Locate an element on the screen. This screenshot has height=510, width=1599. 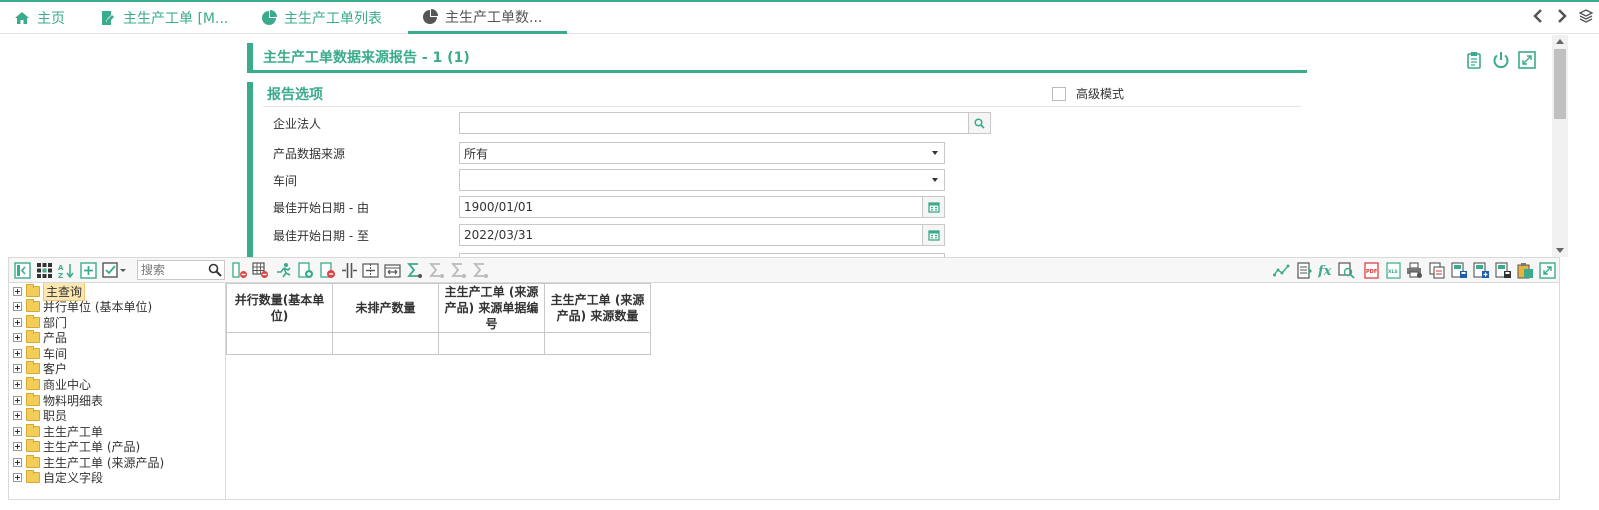
collapse-panel-icon is located at coordinates (22, 270).